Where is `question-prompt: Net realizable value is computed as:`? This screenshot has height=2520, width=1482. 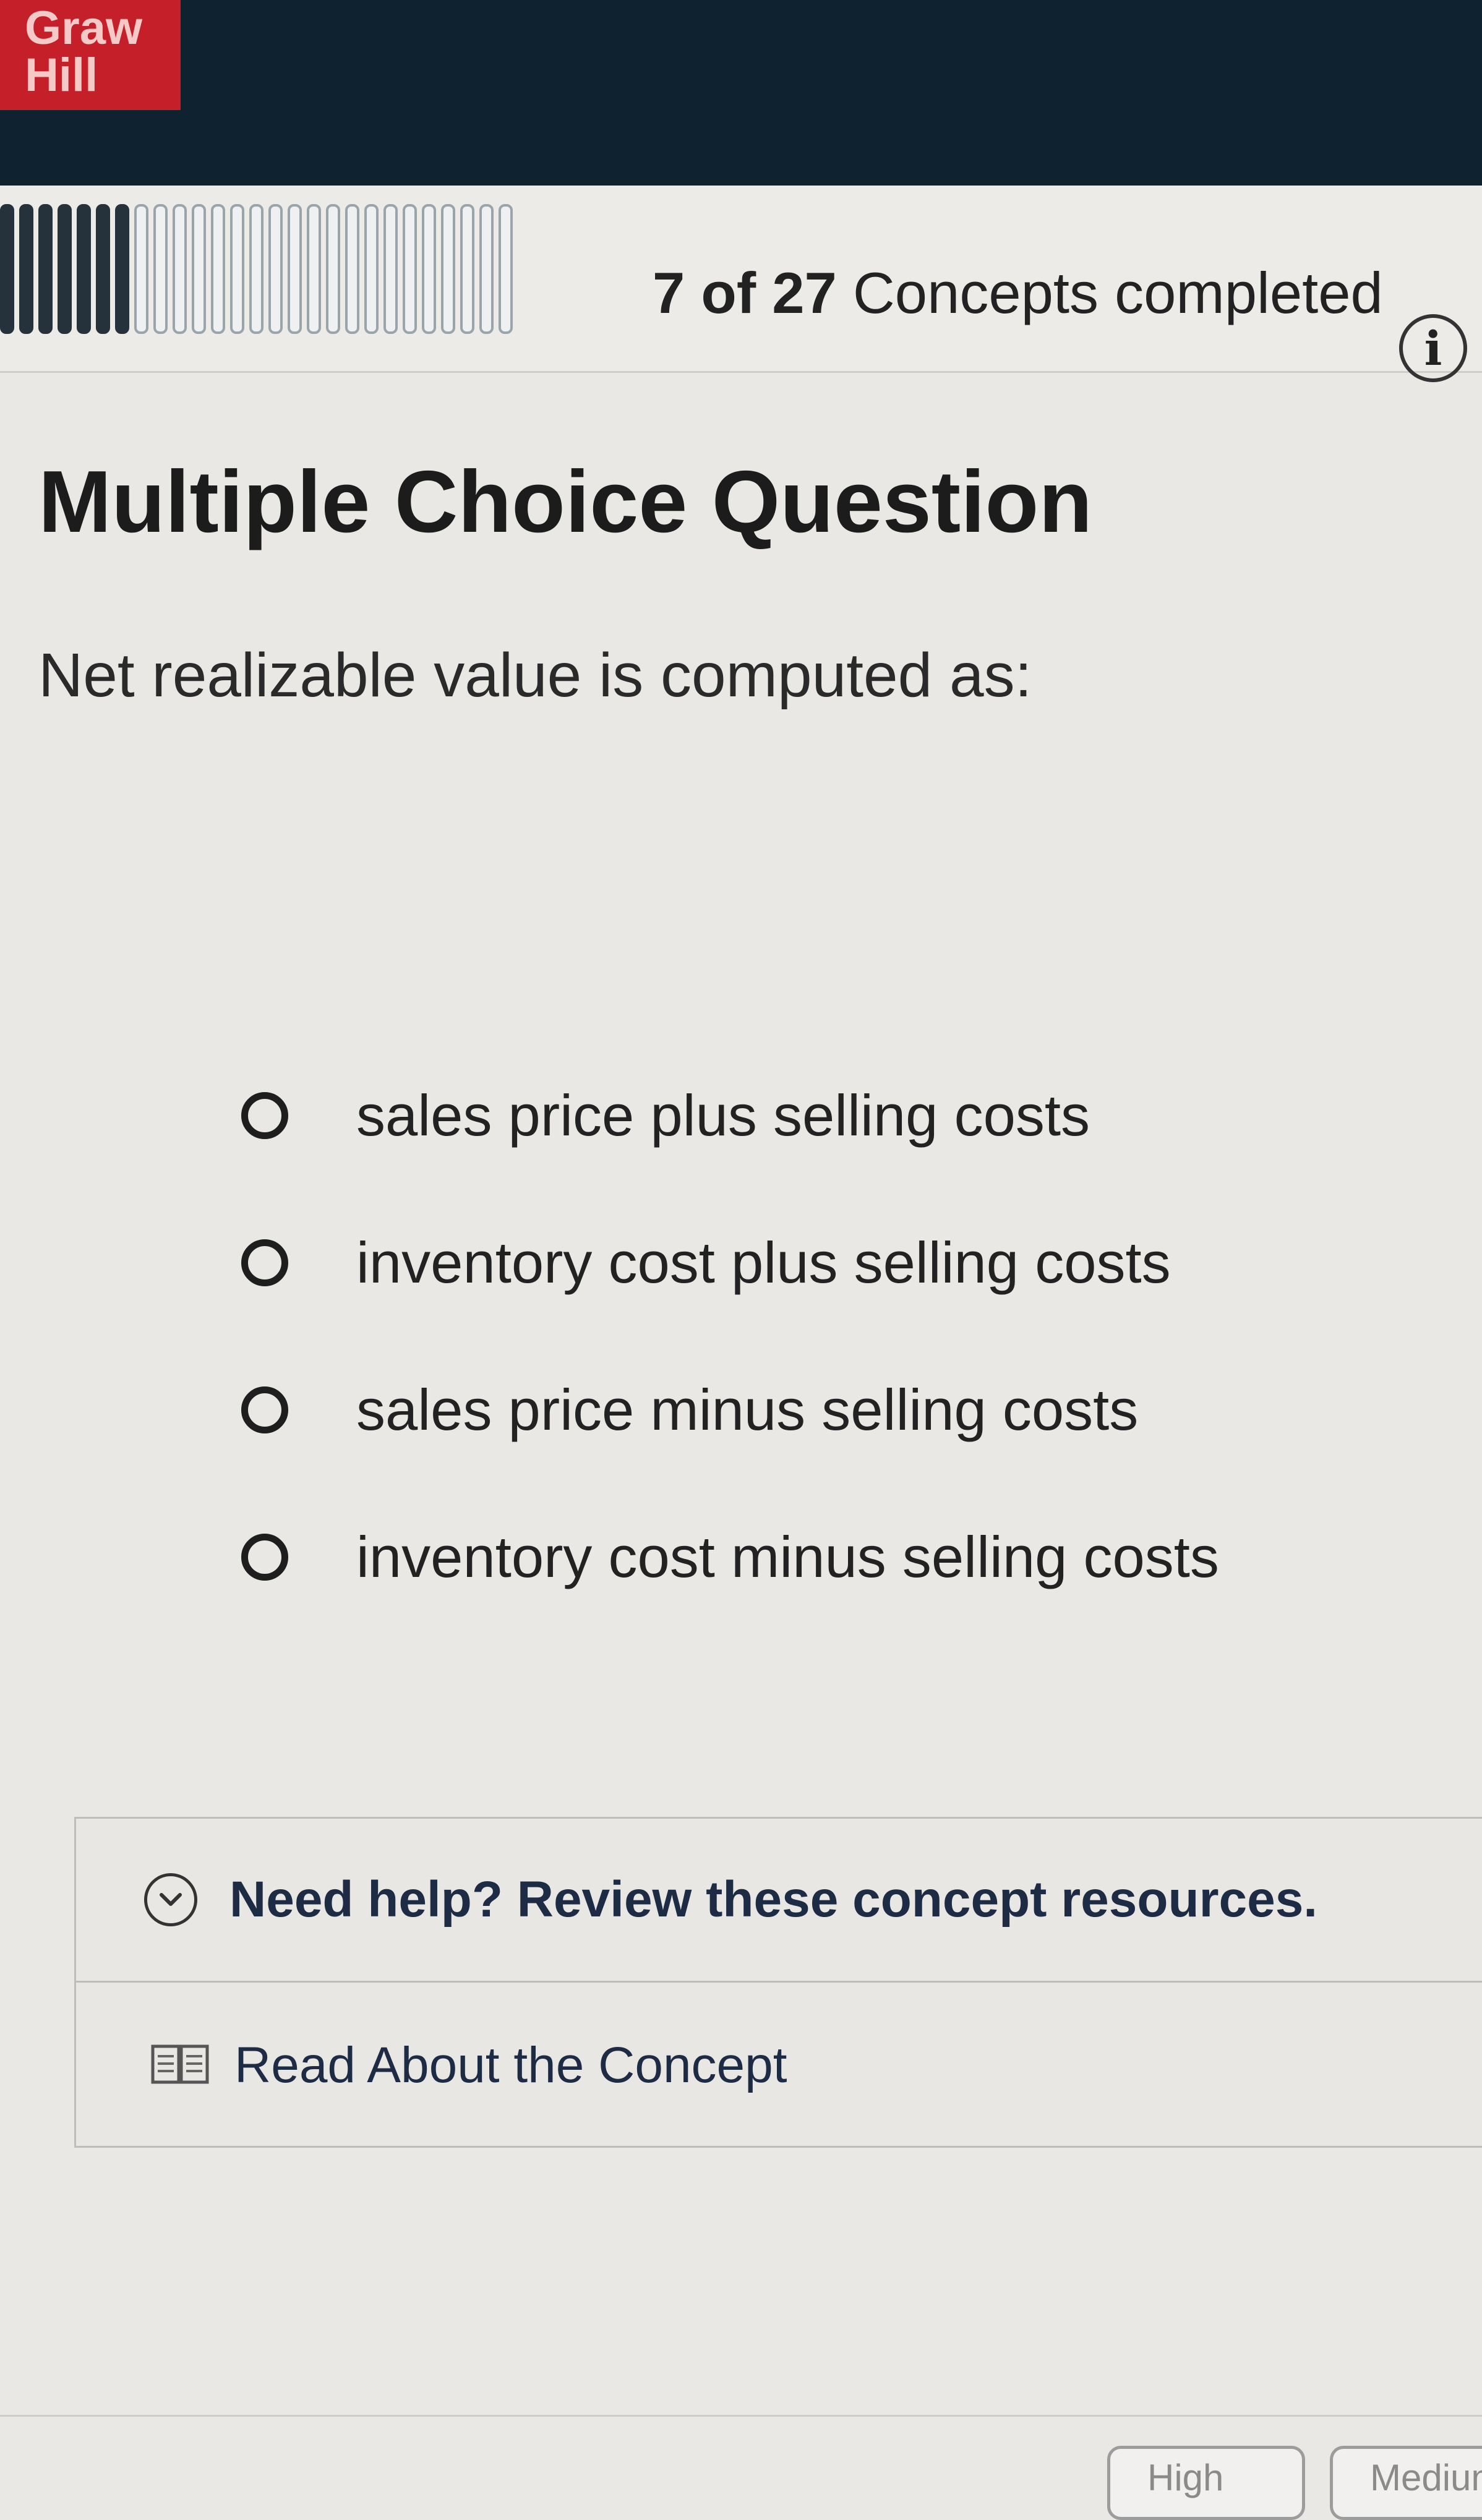 question-prompt: Net realizable value is computed as: is located at coordinates (535, 675).